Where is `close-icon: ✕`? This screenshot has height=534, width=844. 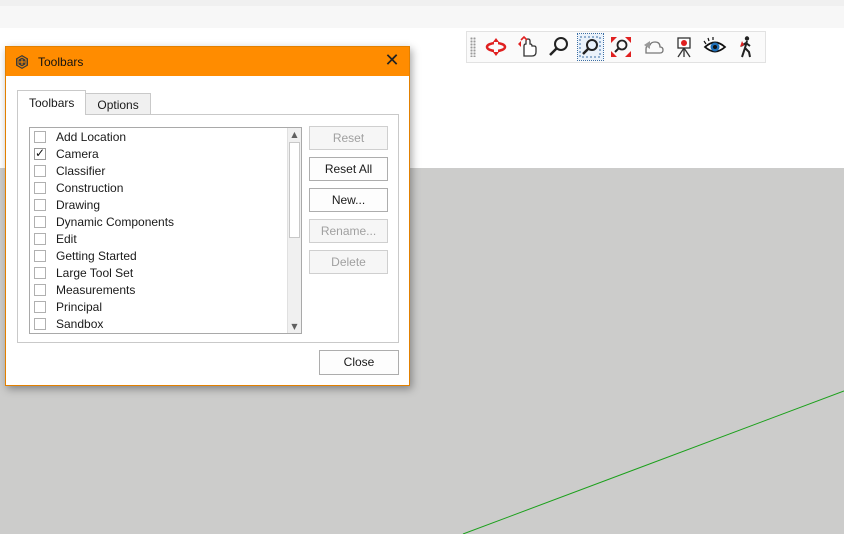
close-icon: ✕ is located at coordinates (392, 62).